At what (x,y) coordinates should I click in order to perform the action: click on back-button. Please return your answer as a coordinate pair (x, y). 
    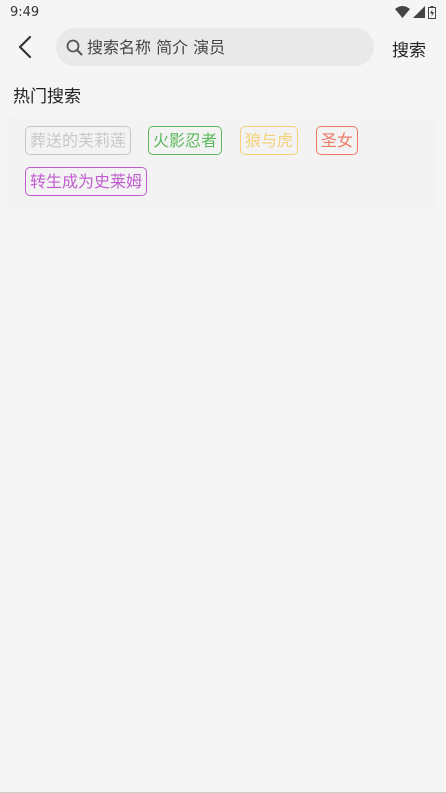
    Looking at the image, I should click on (25, 47).